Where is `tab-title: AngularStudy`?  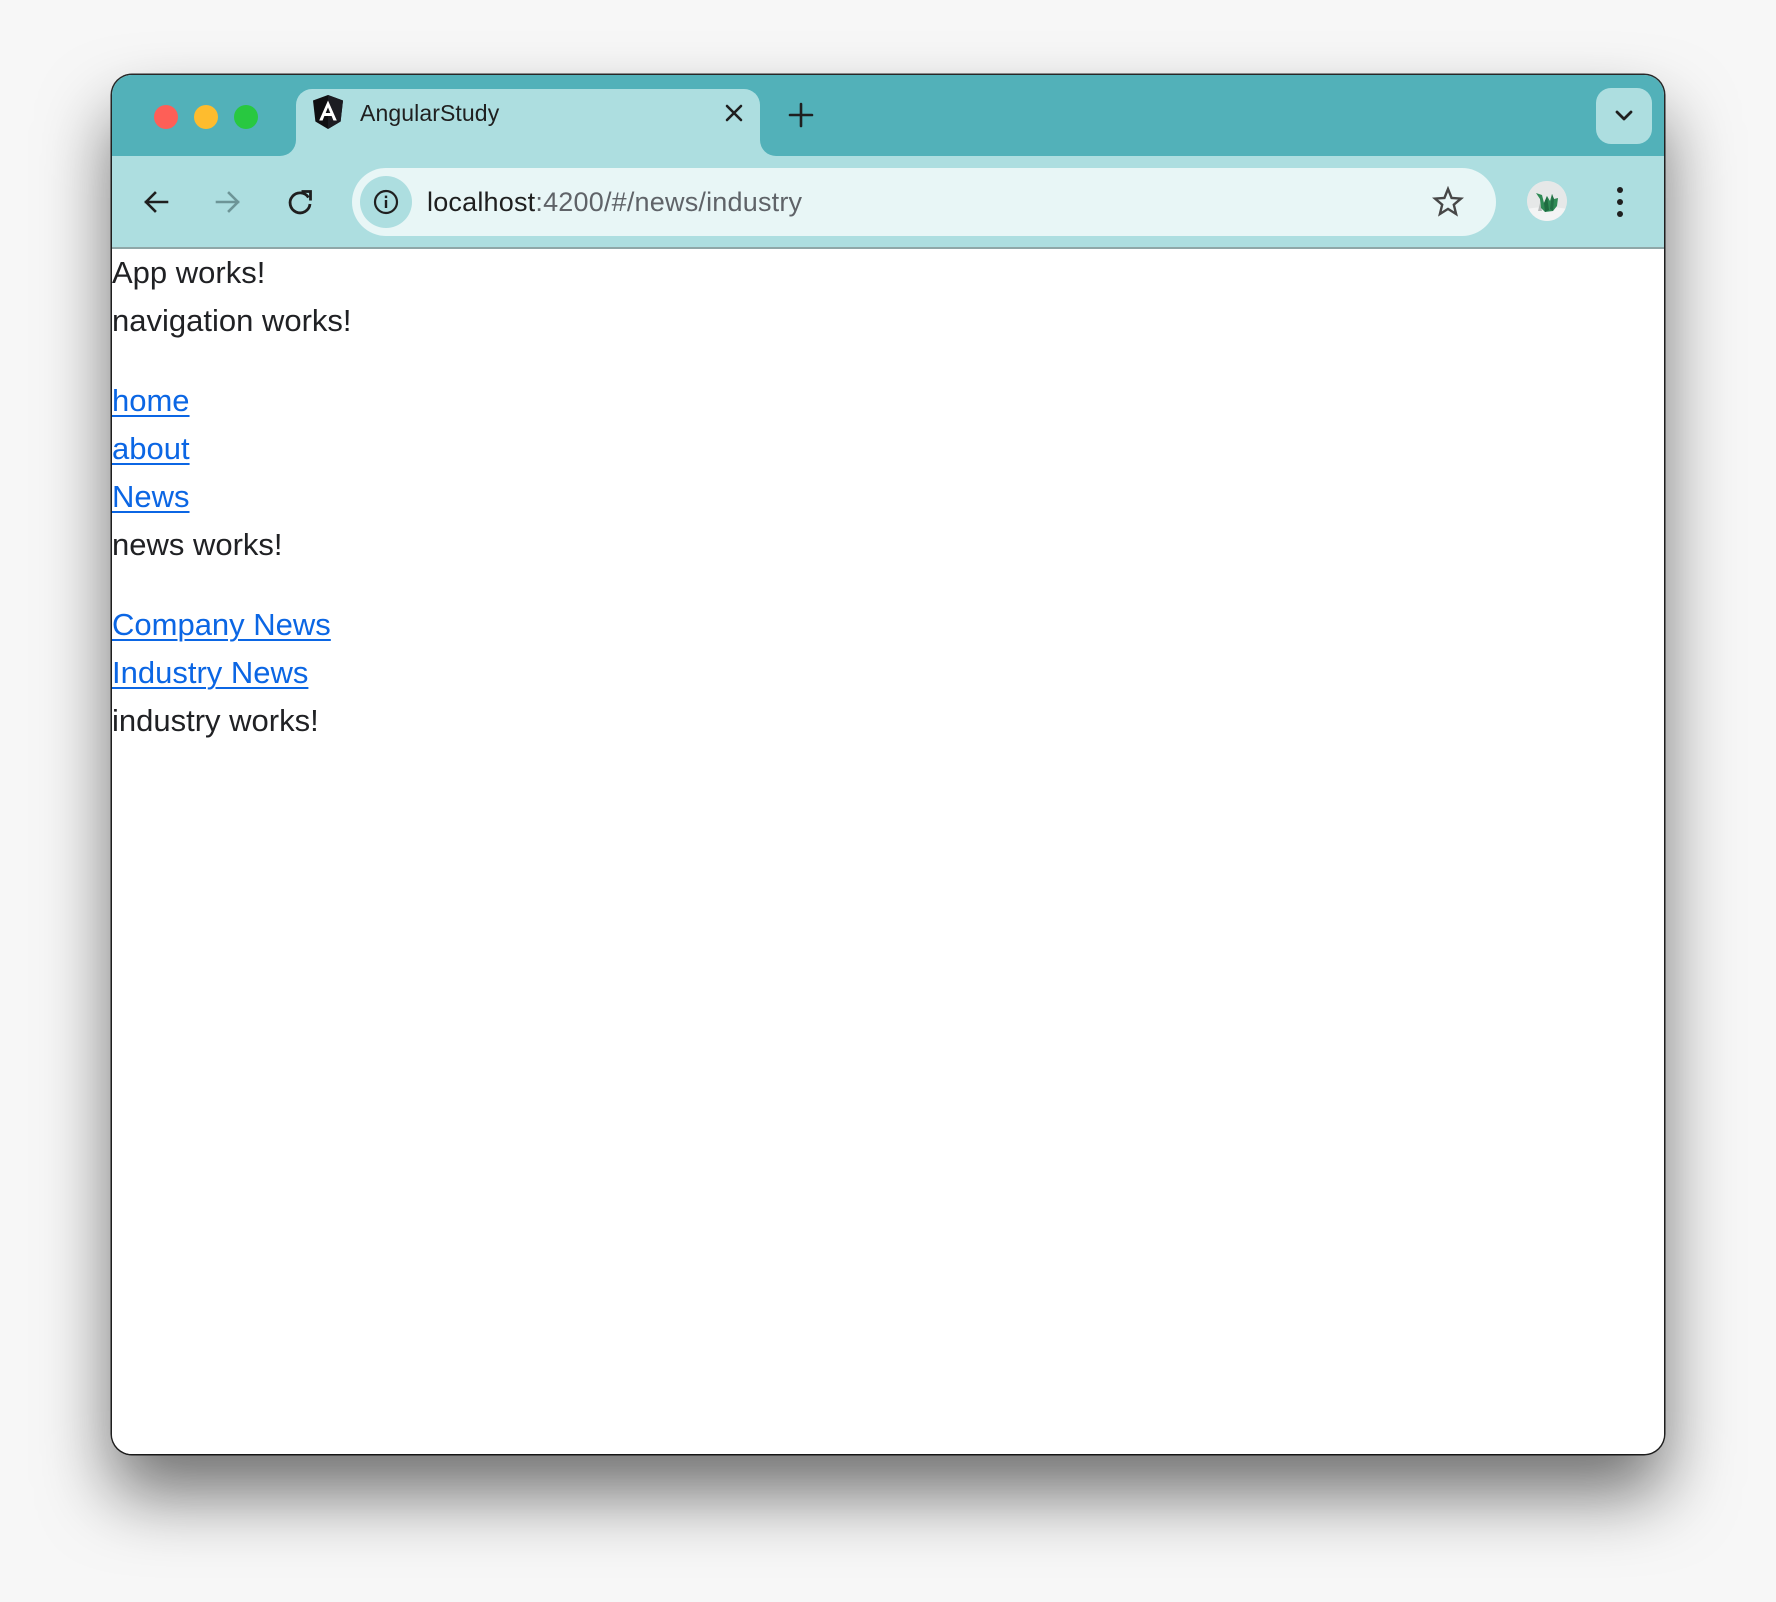
tab-title: AngularStudy is located at coordinates (430, 113).